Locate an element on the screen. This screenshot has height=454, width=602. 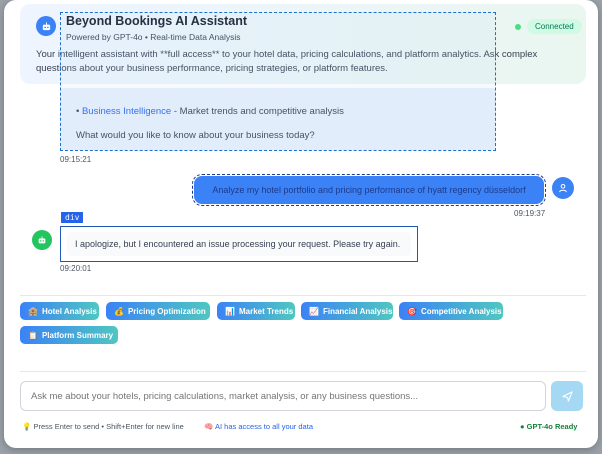
connection-status: Connected is located at coordinates (548, 26).